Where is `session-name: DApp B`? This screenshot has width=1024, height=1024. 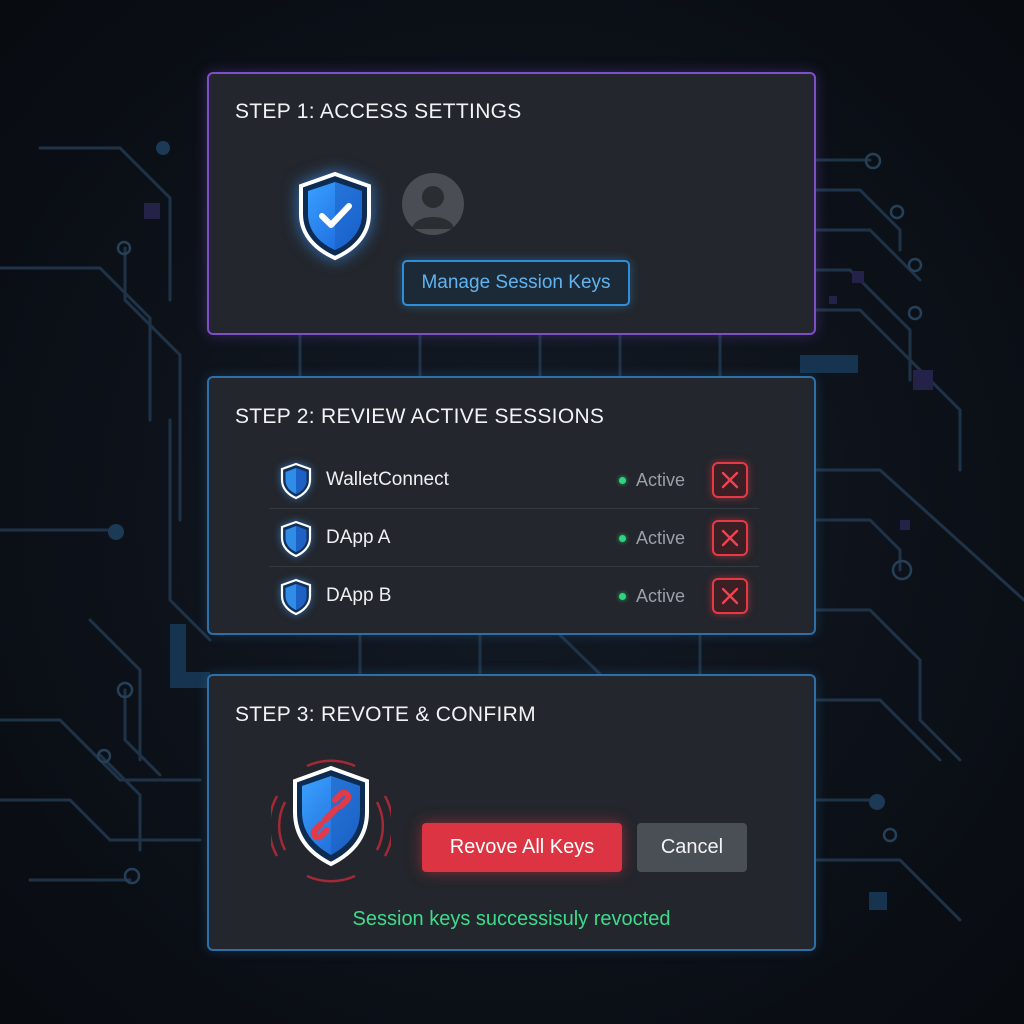
session-name: DApp B is located at coordinates (359, 595).